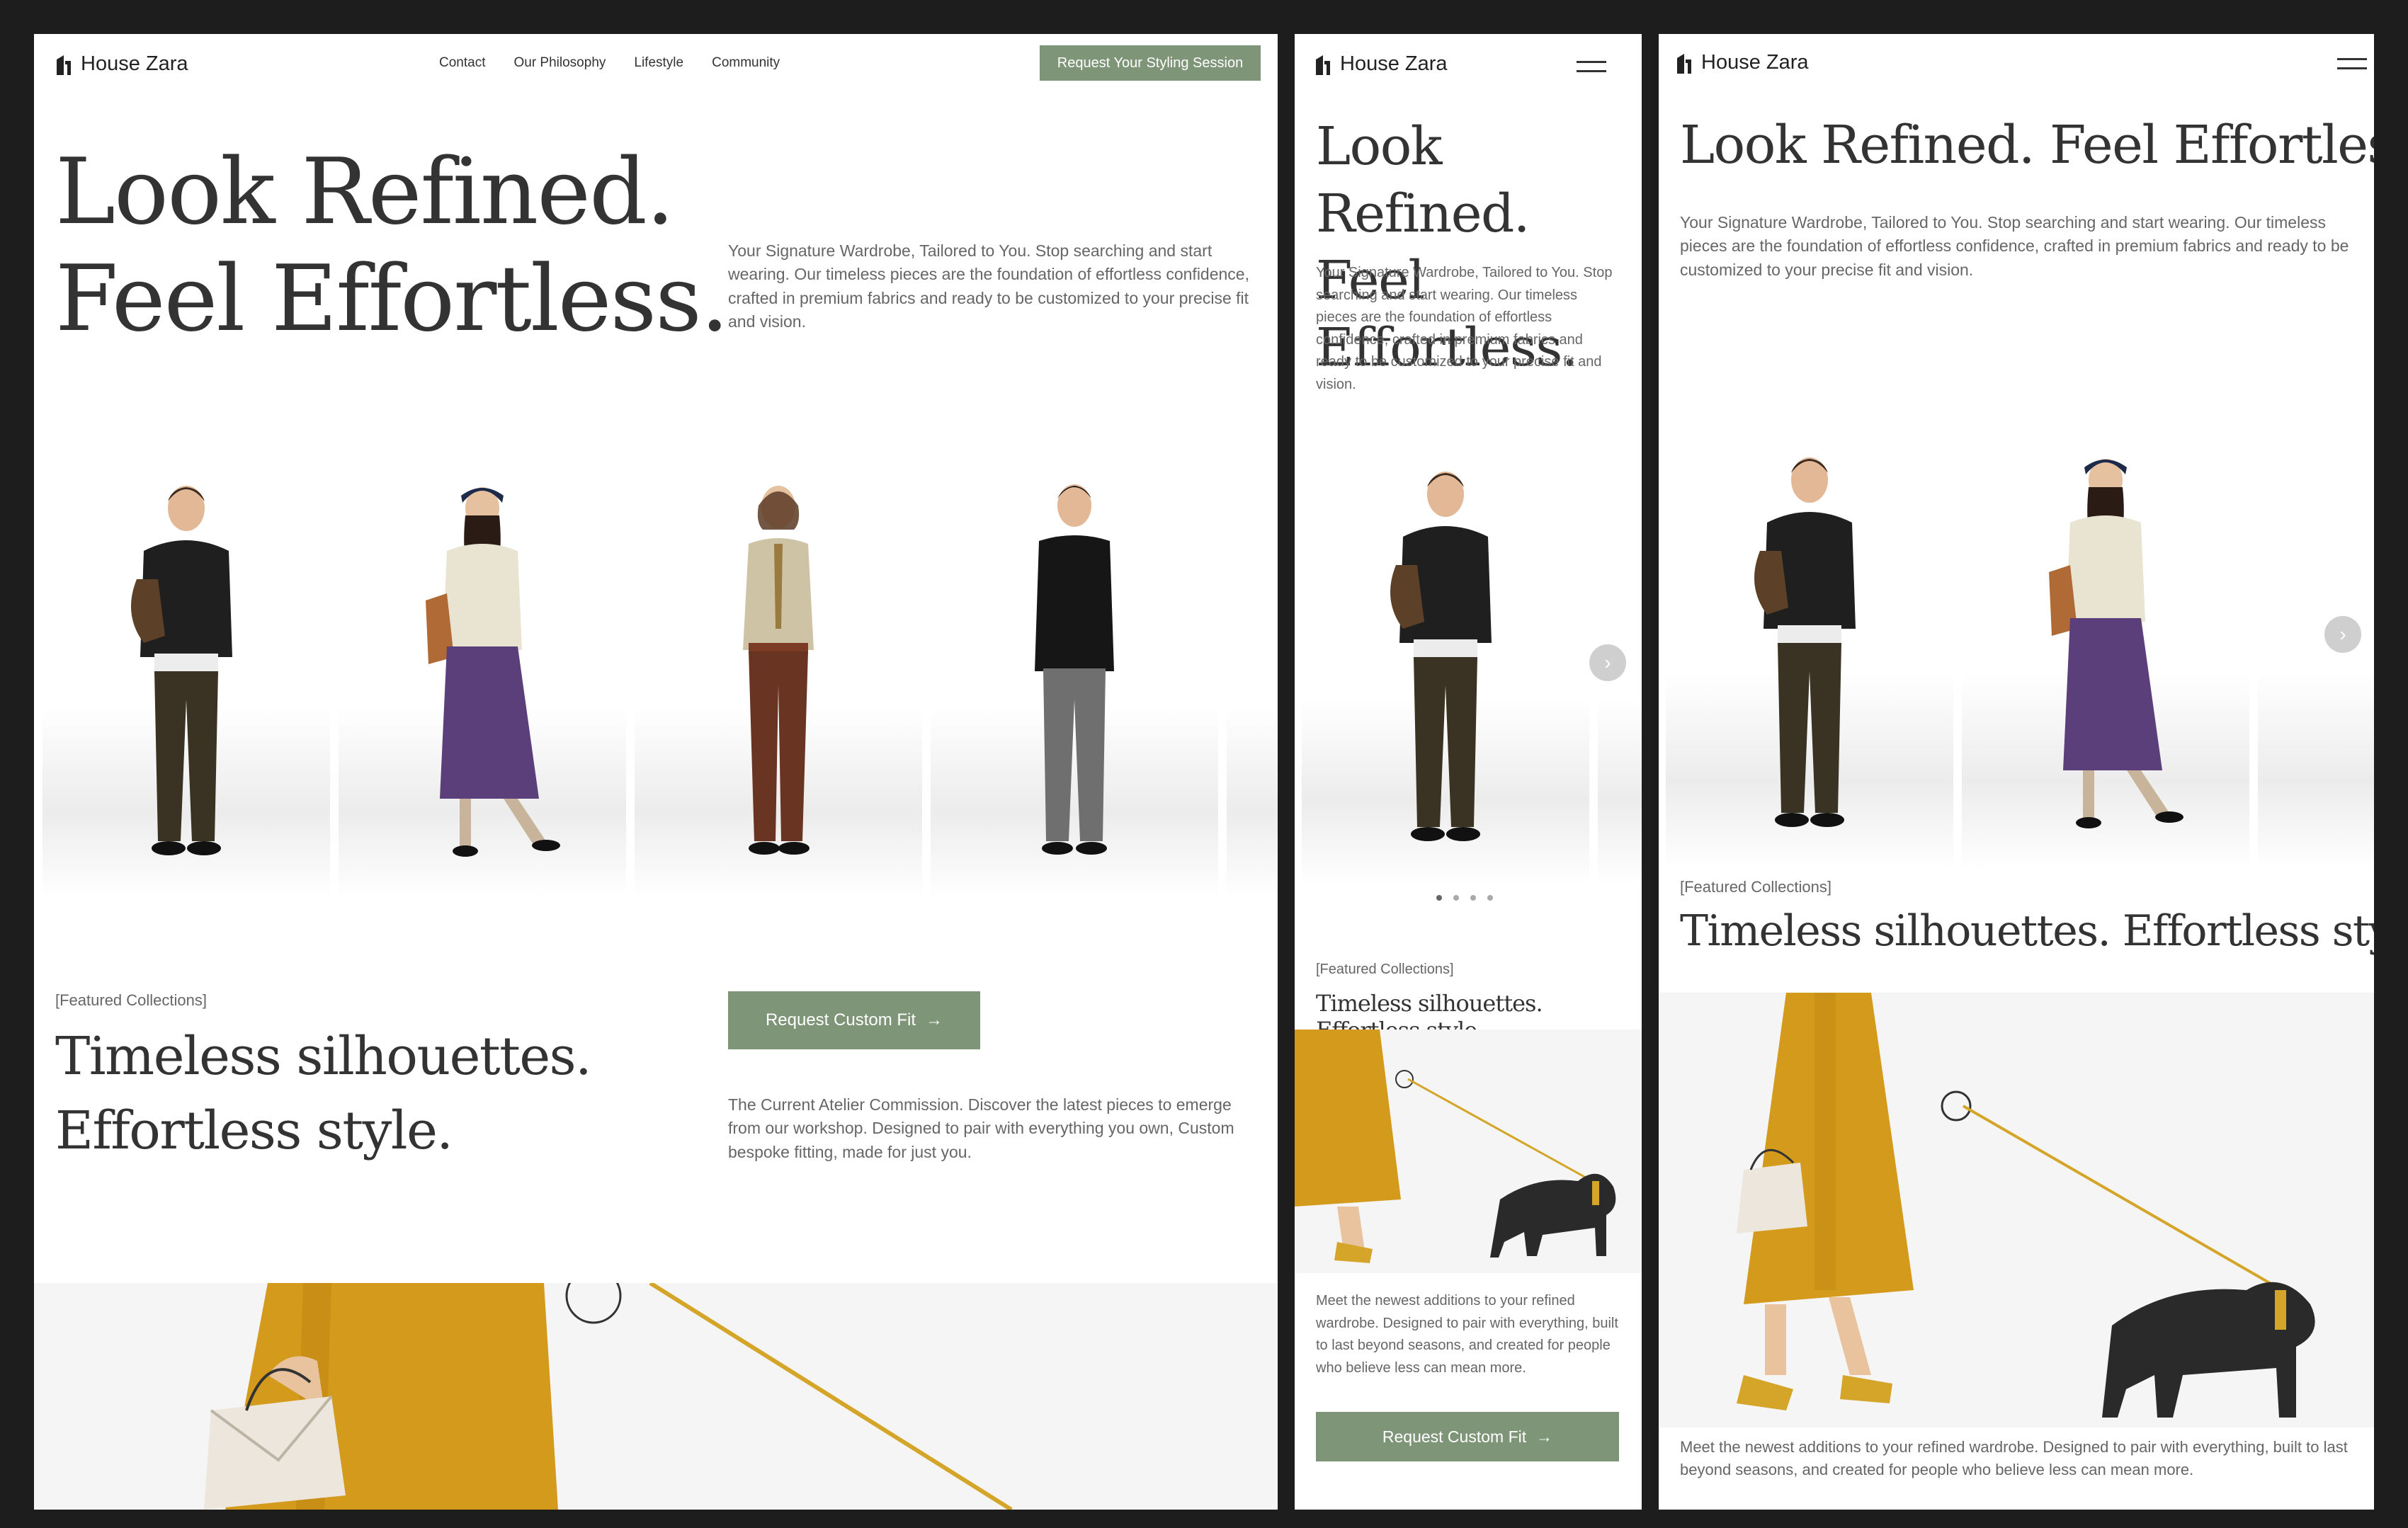  What do you see at coordinates (1756, 887) in the screenshot?
I see `featured-tag-tablet: [Featured Collections]` at bounding box center [1756, 887].